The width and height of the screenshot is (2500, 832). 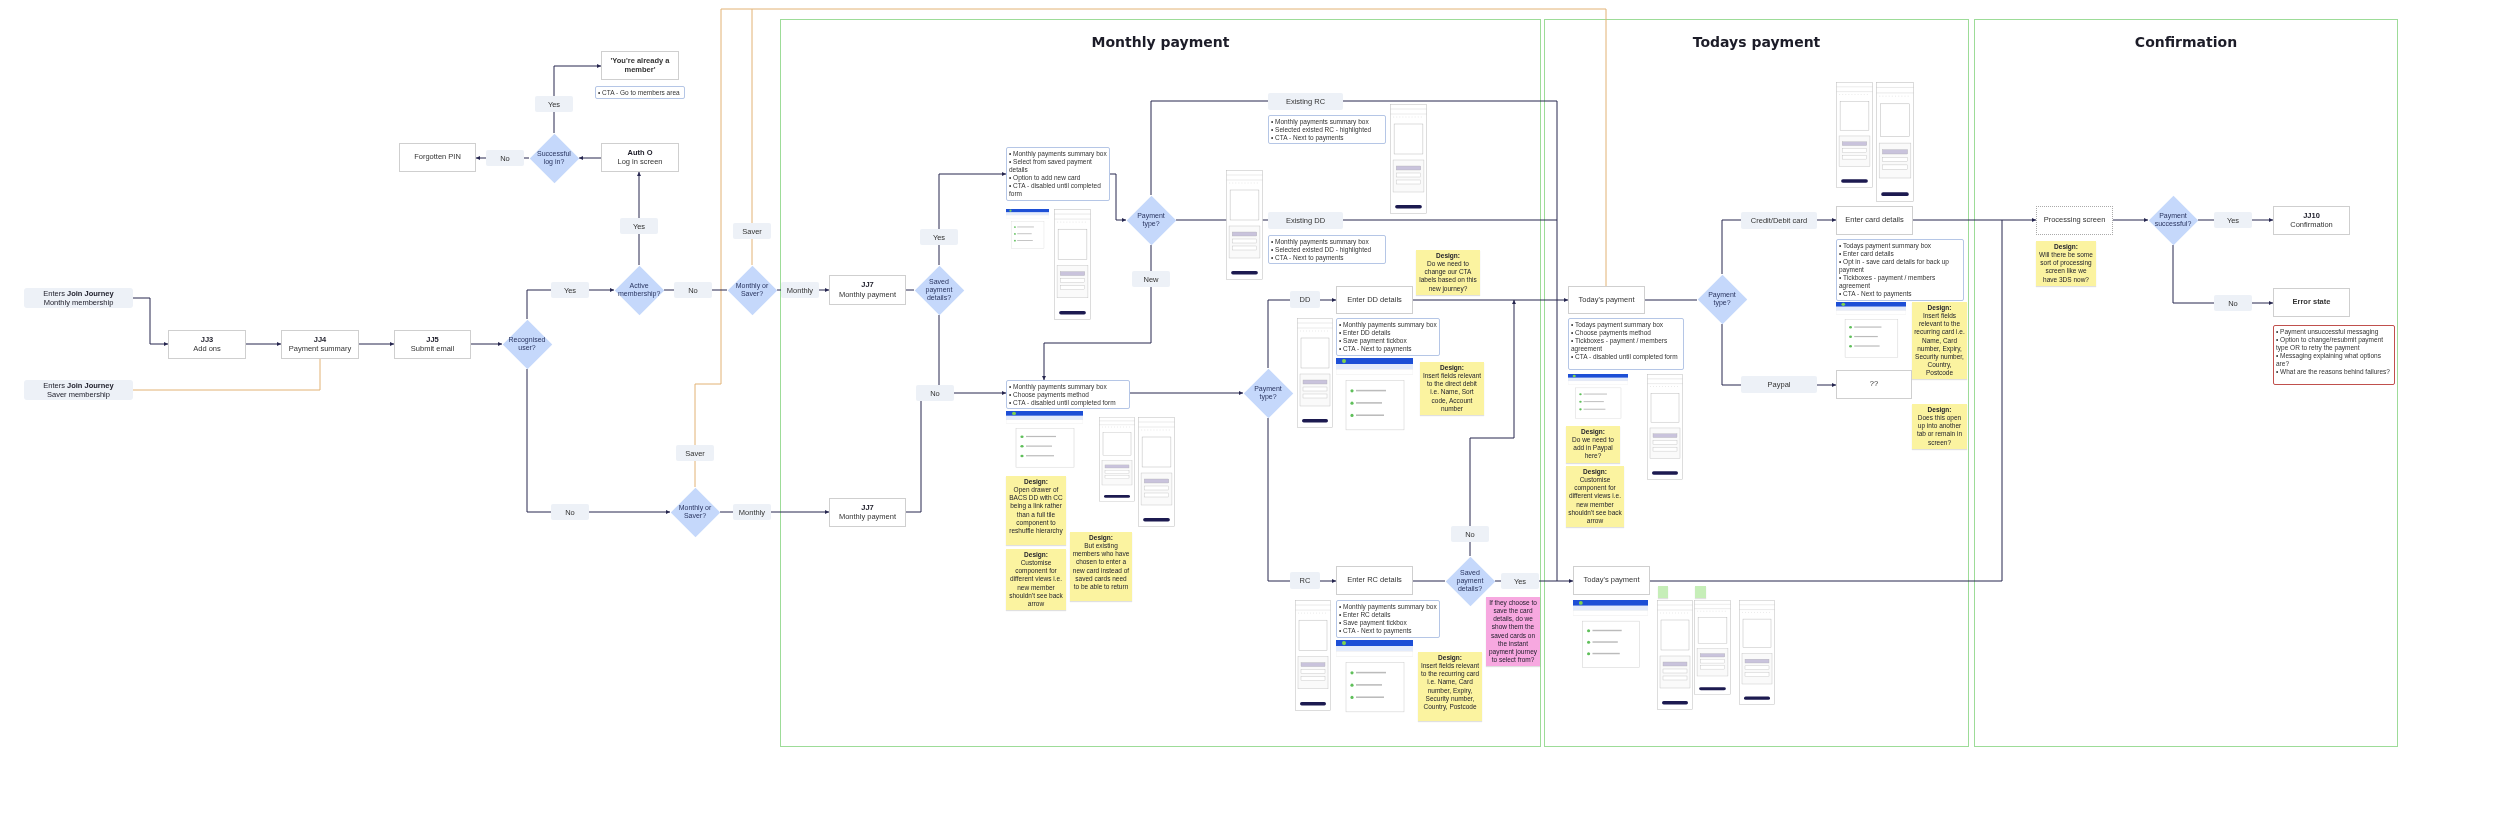 What do you see at coordinates (1756, 43) in the screenshot?
I see `section-title: Todays payment` at bounding box center [1756, 43].